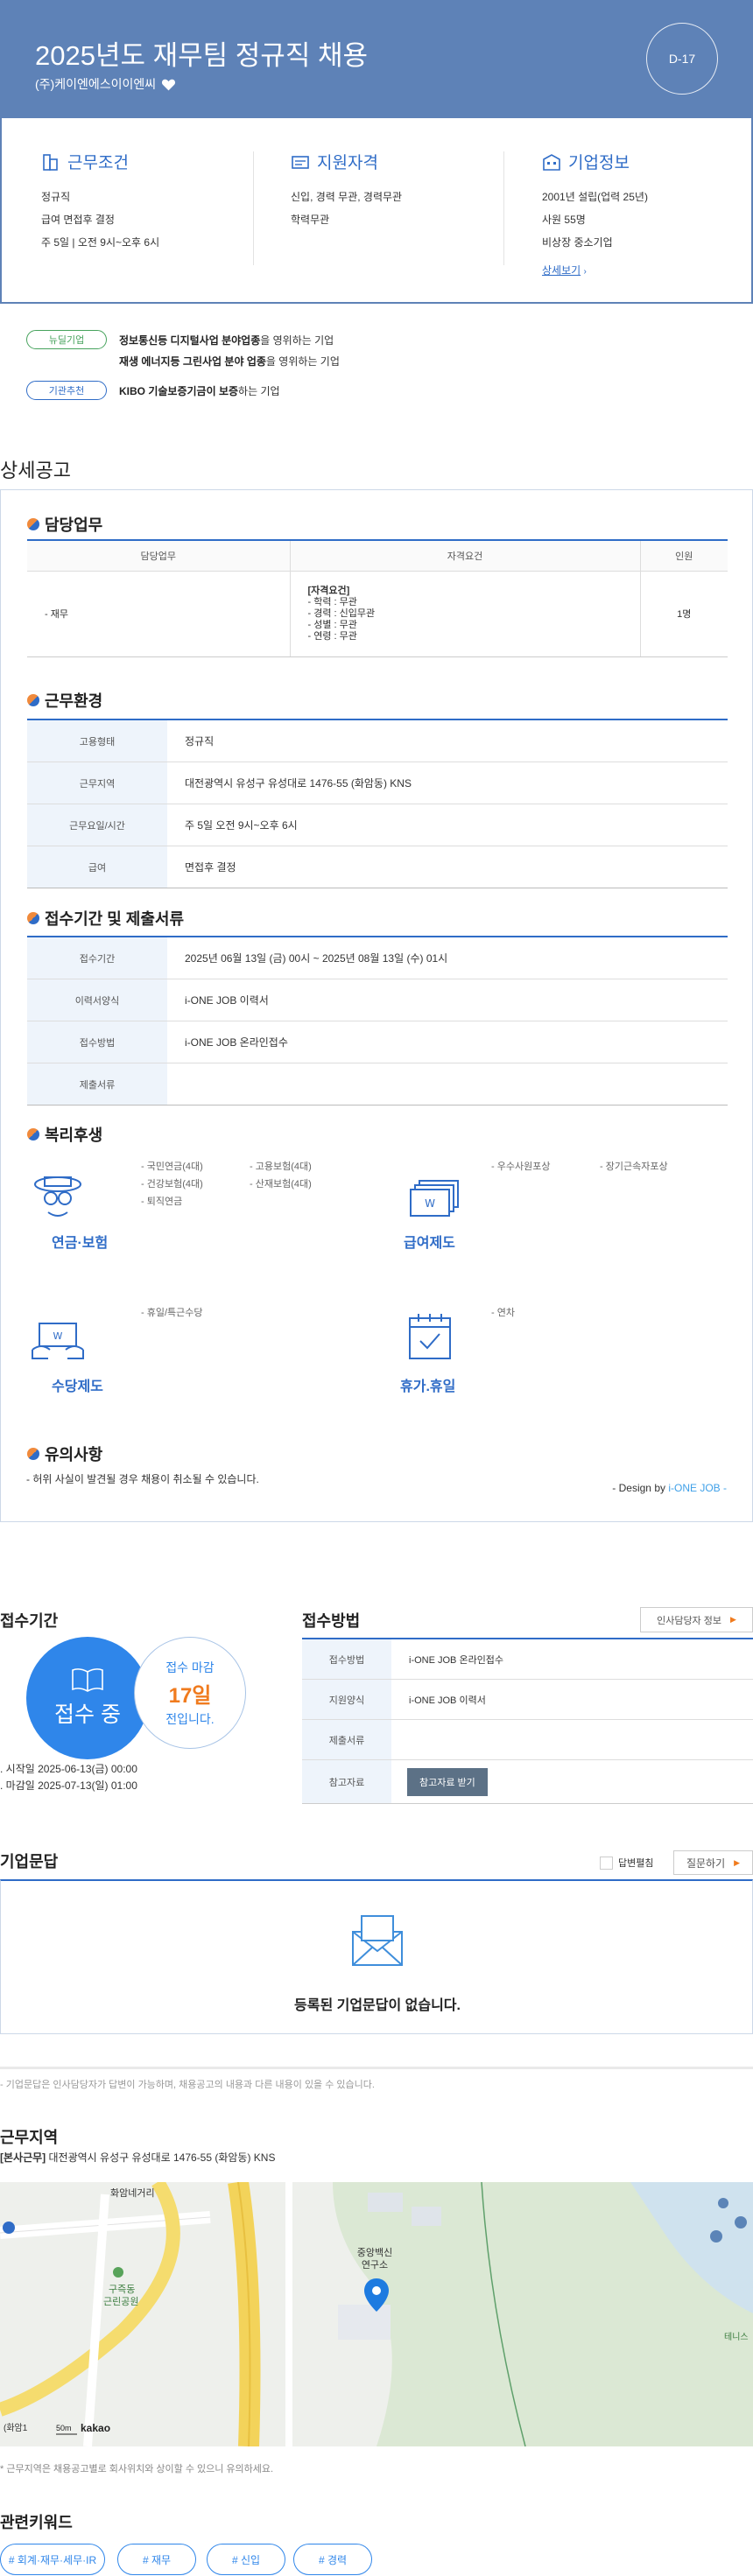  Describe the element at coordinates (682, 59) in the screenshot. I see `dday-badge: D-17` at that location.